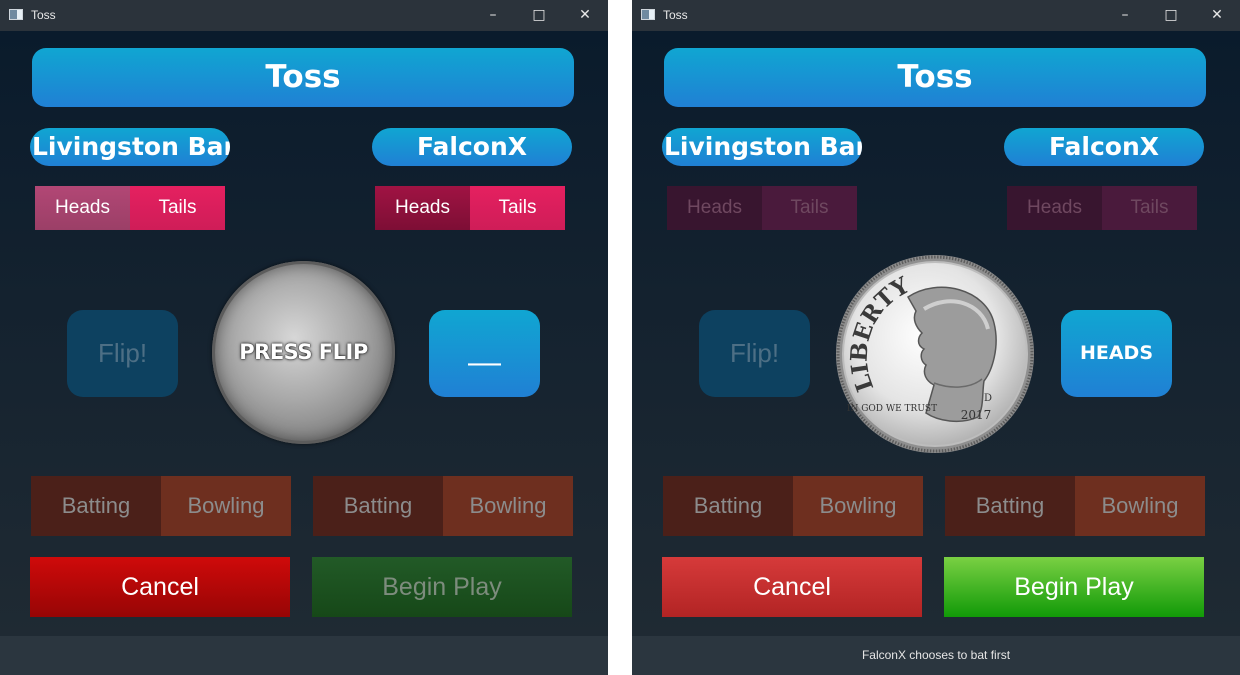  I want to click on coin-press-flip-label: PRESS FLIP, so click(303, 352).